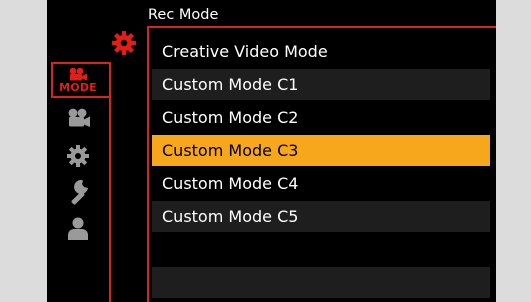  Describe the element at coordinates (321, 183) in the screenshot. I see `menu-item-custom-mode-c4: Custom Mode C4` at that location.